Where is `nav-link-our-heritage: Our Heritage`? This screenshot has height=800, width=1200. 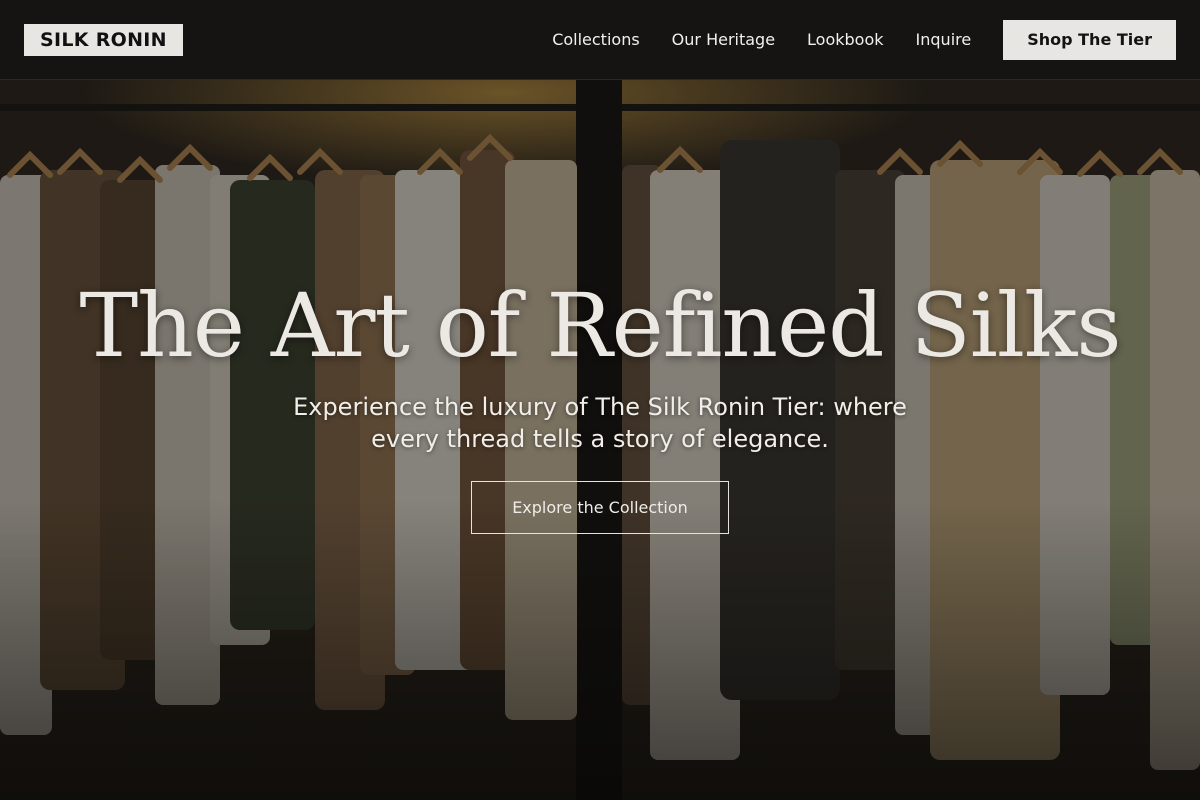 nav-link-our-heritage: Our Heritage is located at coordinates (723, 39).